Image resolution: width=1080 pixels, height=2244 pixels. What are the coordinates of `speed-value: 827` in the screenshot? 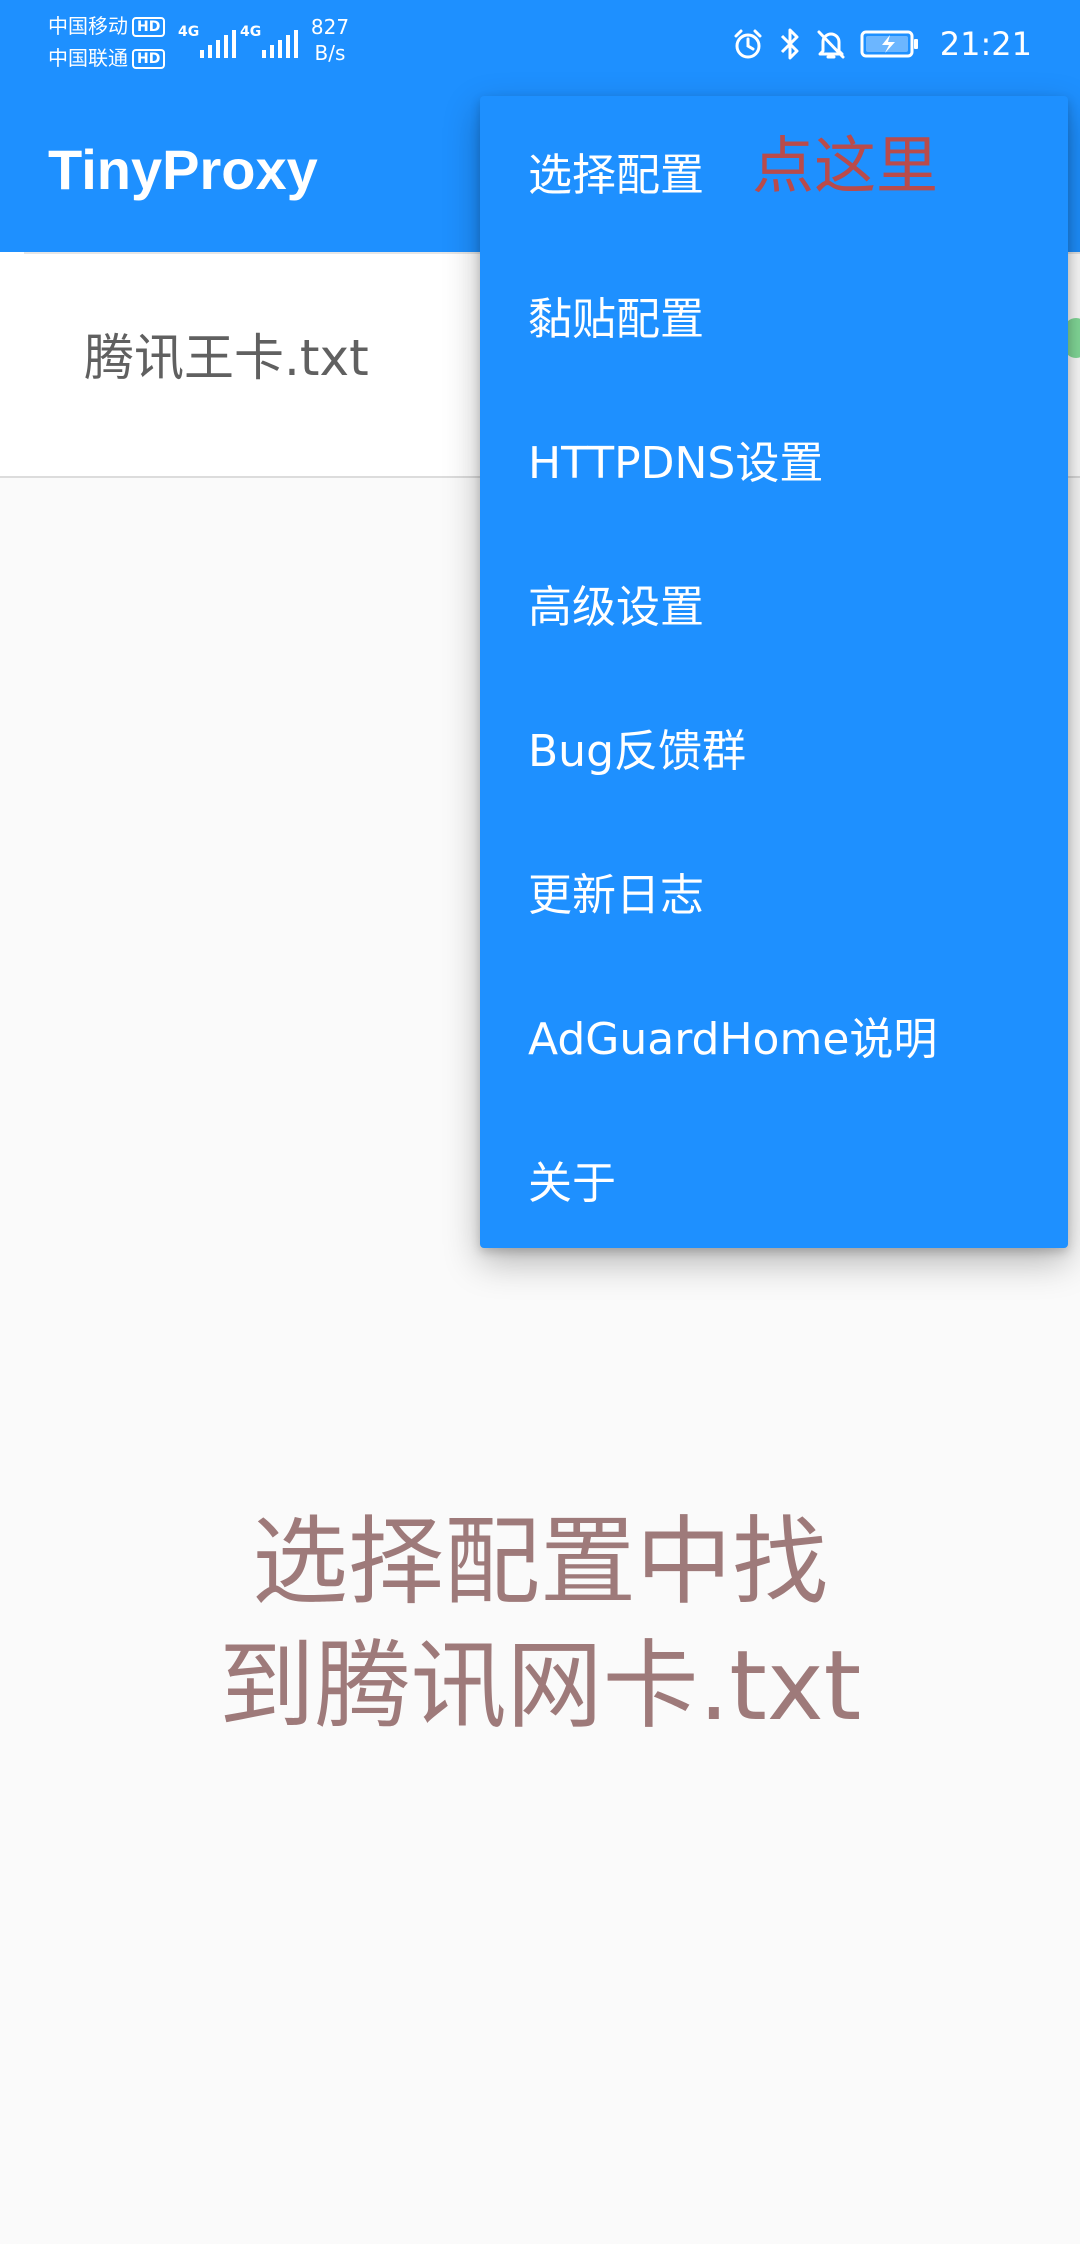 It's located at (330, 27).